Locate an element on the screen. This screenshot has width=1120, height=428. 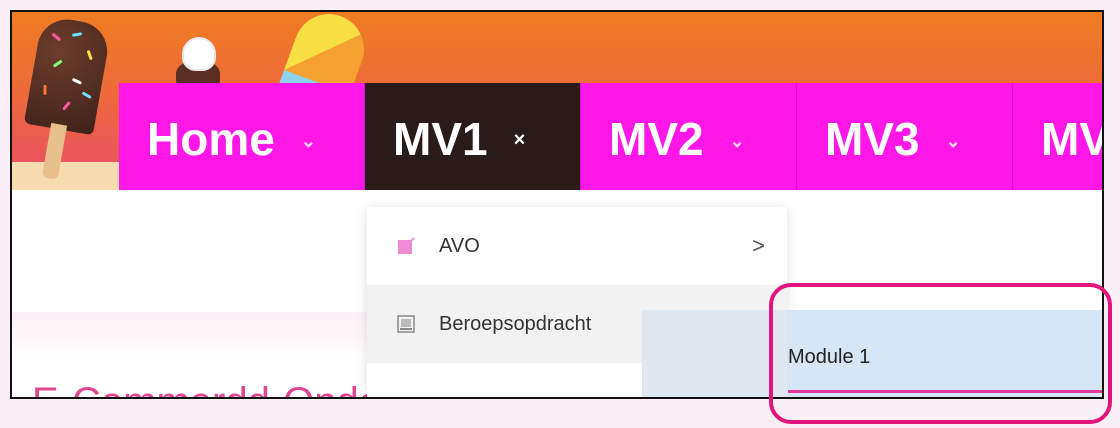
header-decor-base is located at coordinates (72, 176).